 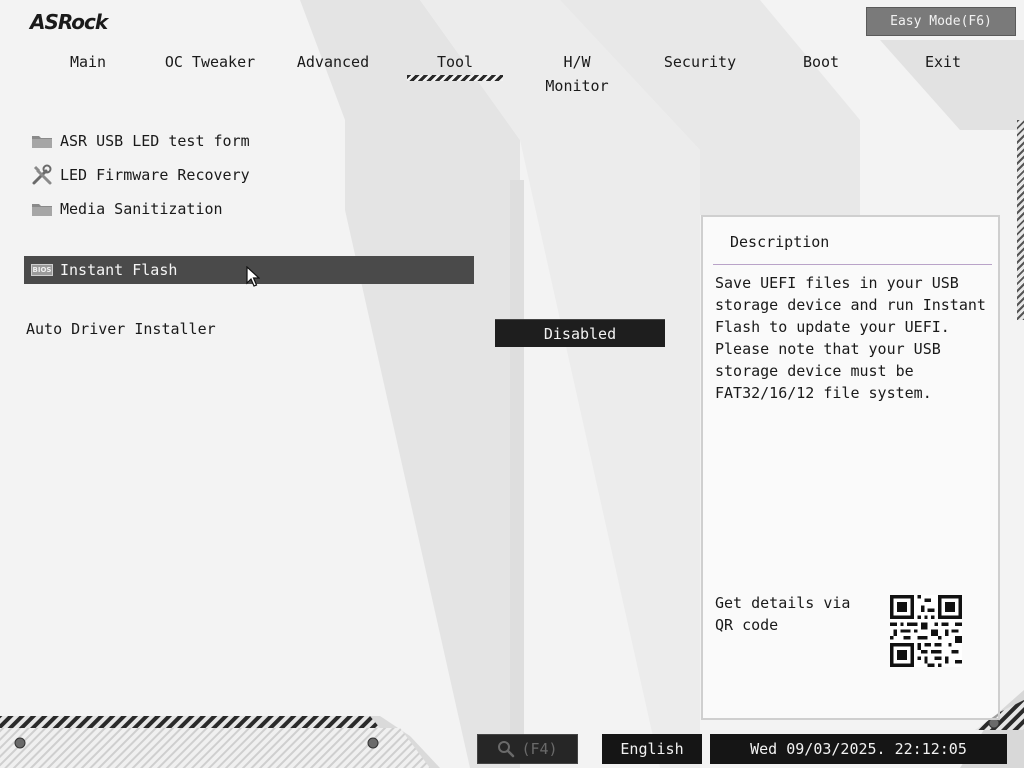 I want to click on asrock-logo: ASRock, so click(x=69, y=22).